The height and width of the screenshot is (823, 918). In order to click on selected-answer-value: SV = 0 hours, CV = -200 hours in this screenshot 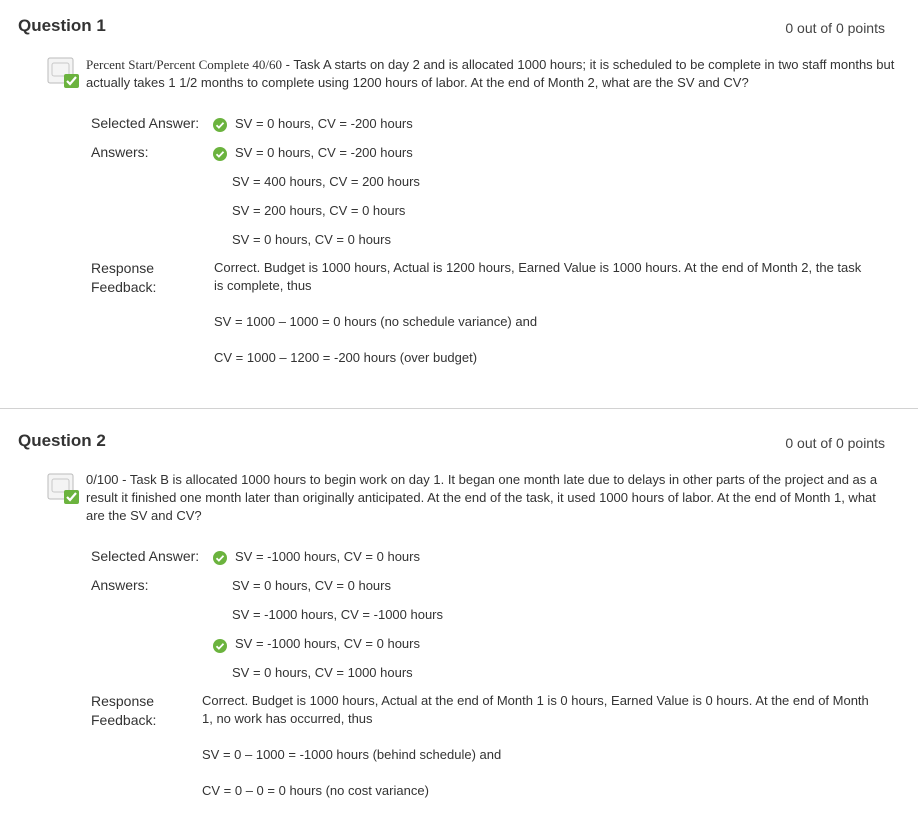, I will do `click(324, 123)`.